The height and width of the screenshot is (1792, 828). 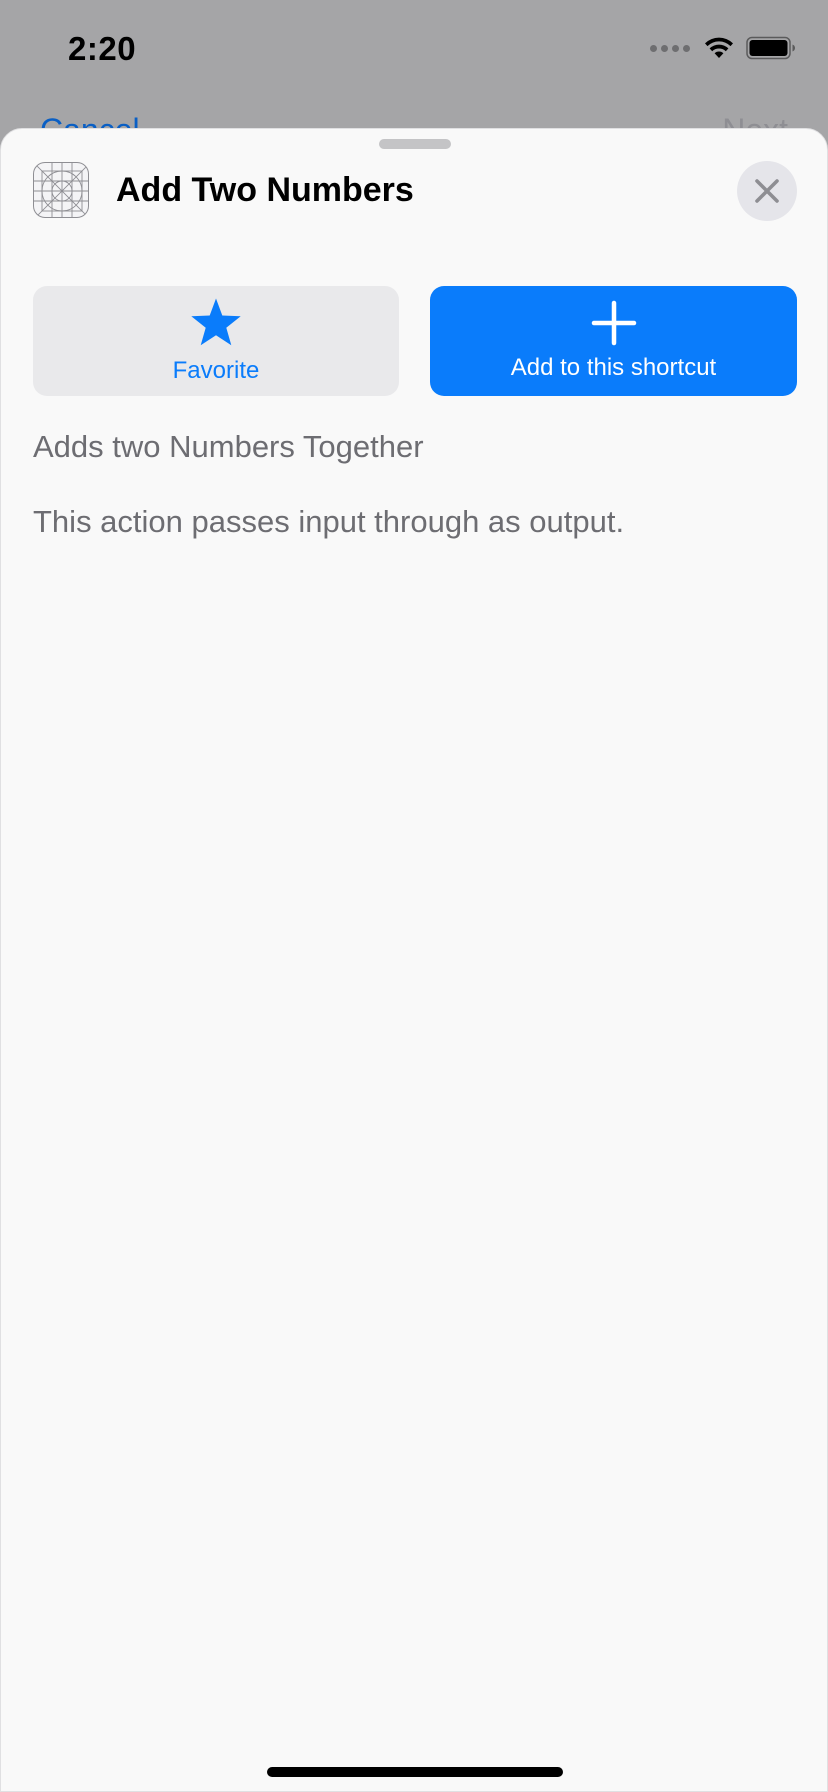 I want to click on favorite-button: Favorite, so click(x=216, y=341).